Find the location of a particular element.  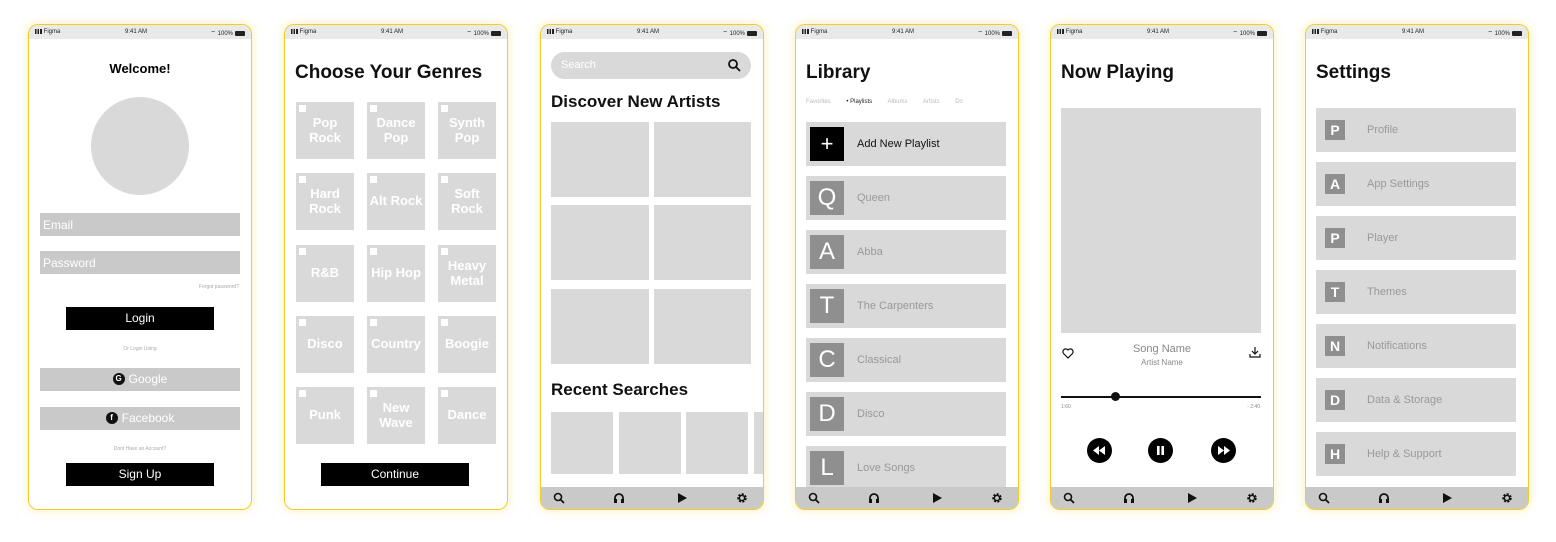

genre-option: Punk is located at coordinates (325, 415).